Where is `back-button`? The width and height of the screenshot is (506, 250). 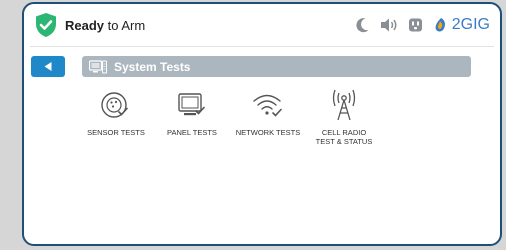 back-button is located at coordinates (48, 66).